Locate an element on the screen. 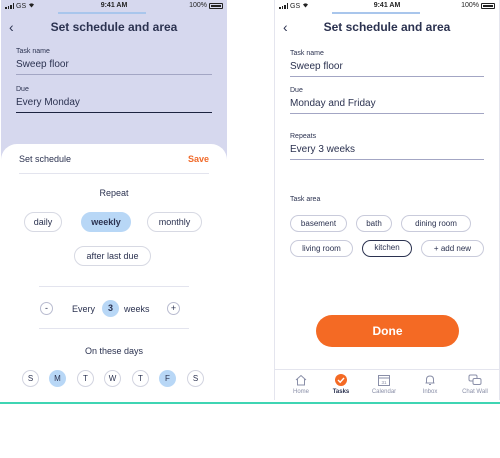 This screenshot has width=500, height=458. tab-bar: Home Tasks 31 Calendar Inbox Chat Wall is located at coordinates (387, 384).